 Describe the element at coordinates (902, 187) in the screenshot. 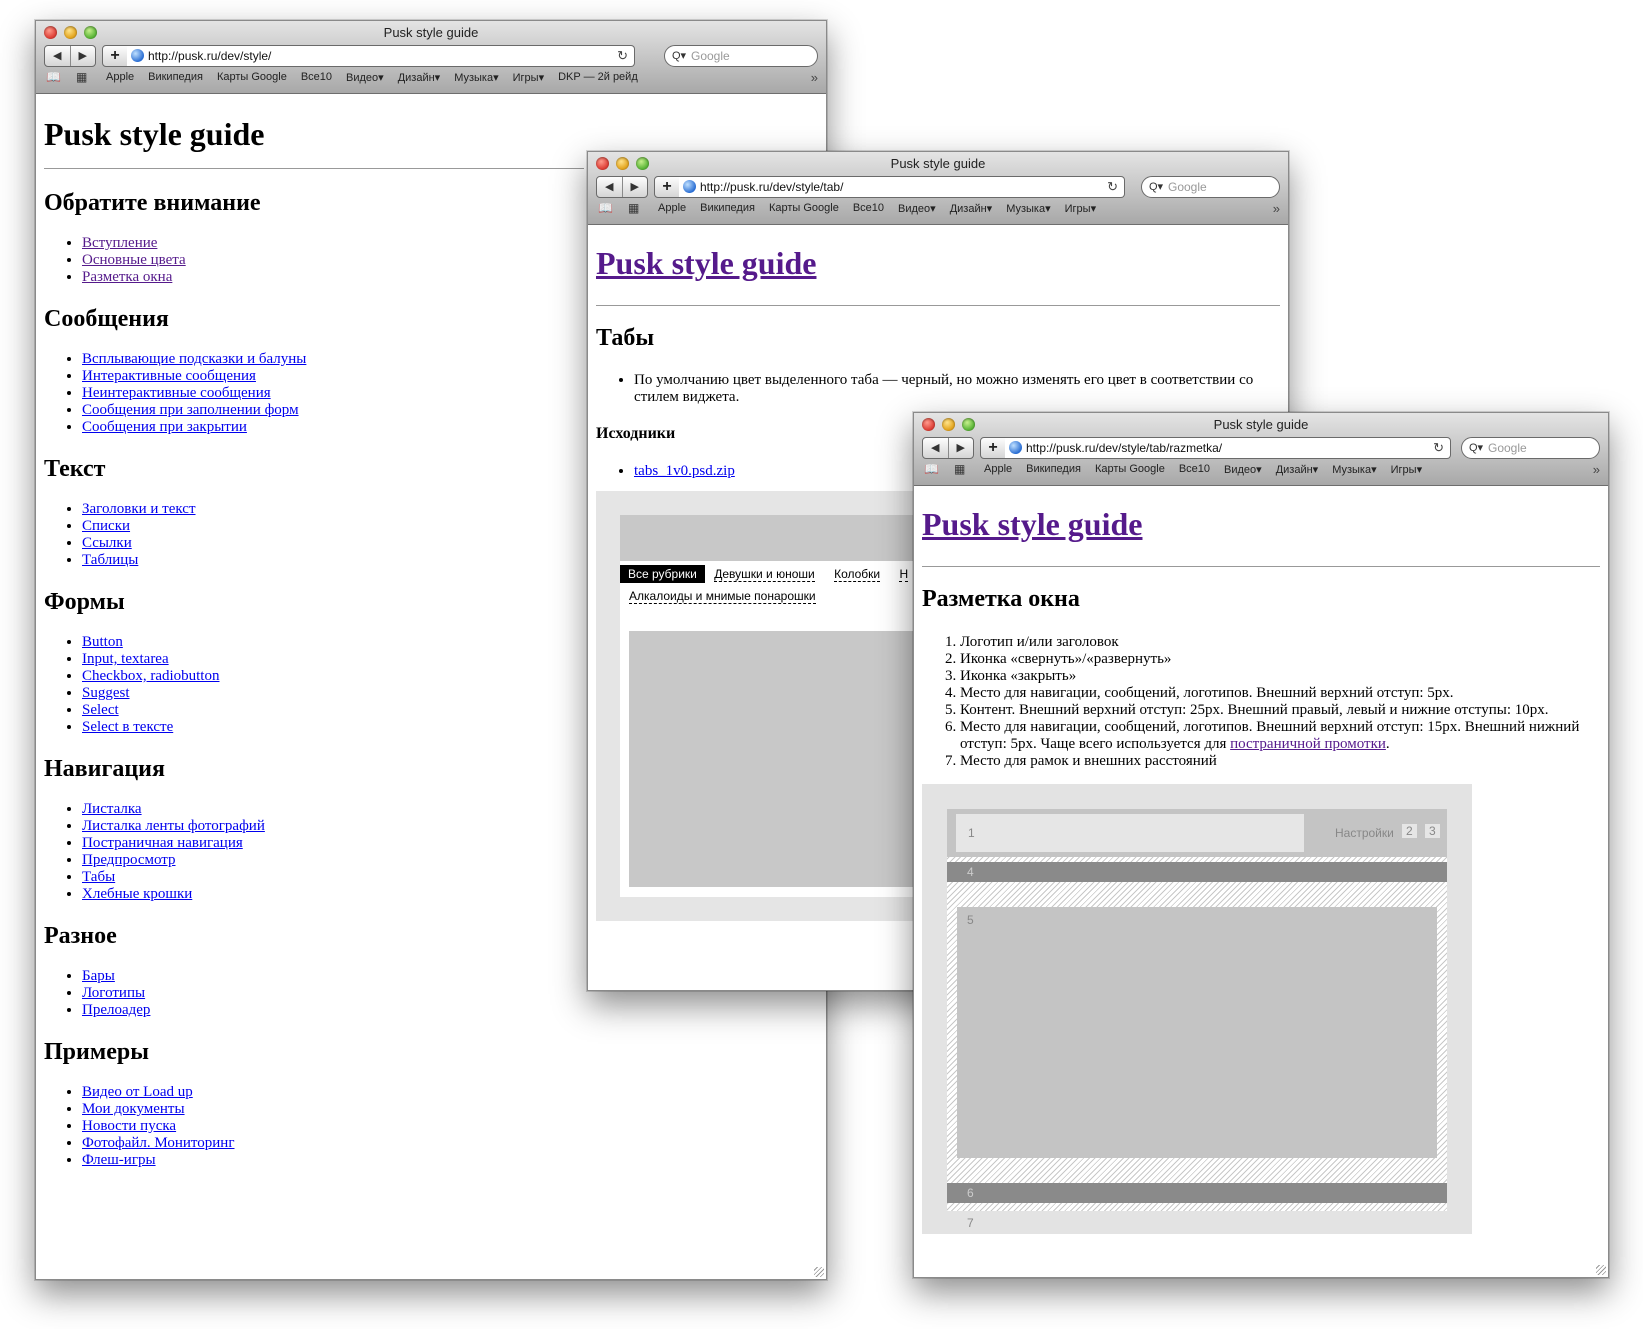

I see `address-bar: http://pusk.ru/dev/style/tab/ ↻` at that location.